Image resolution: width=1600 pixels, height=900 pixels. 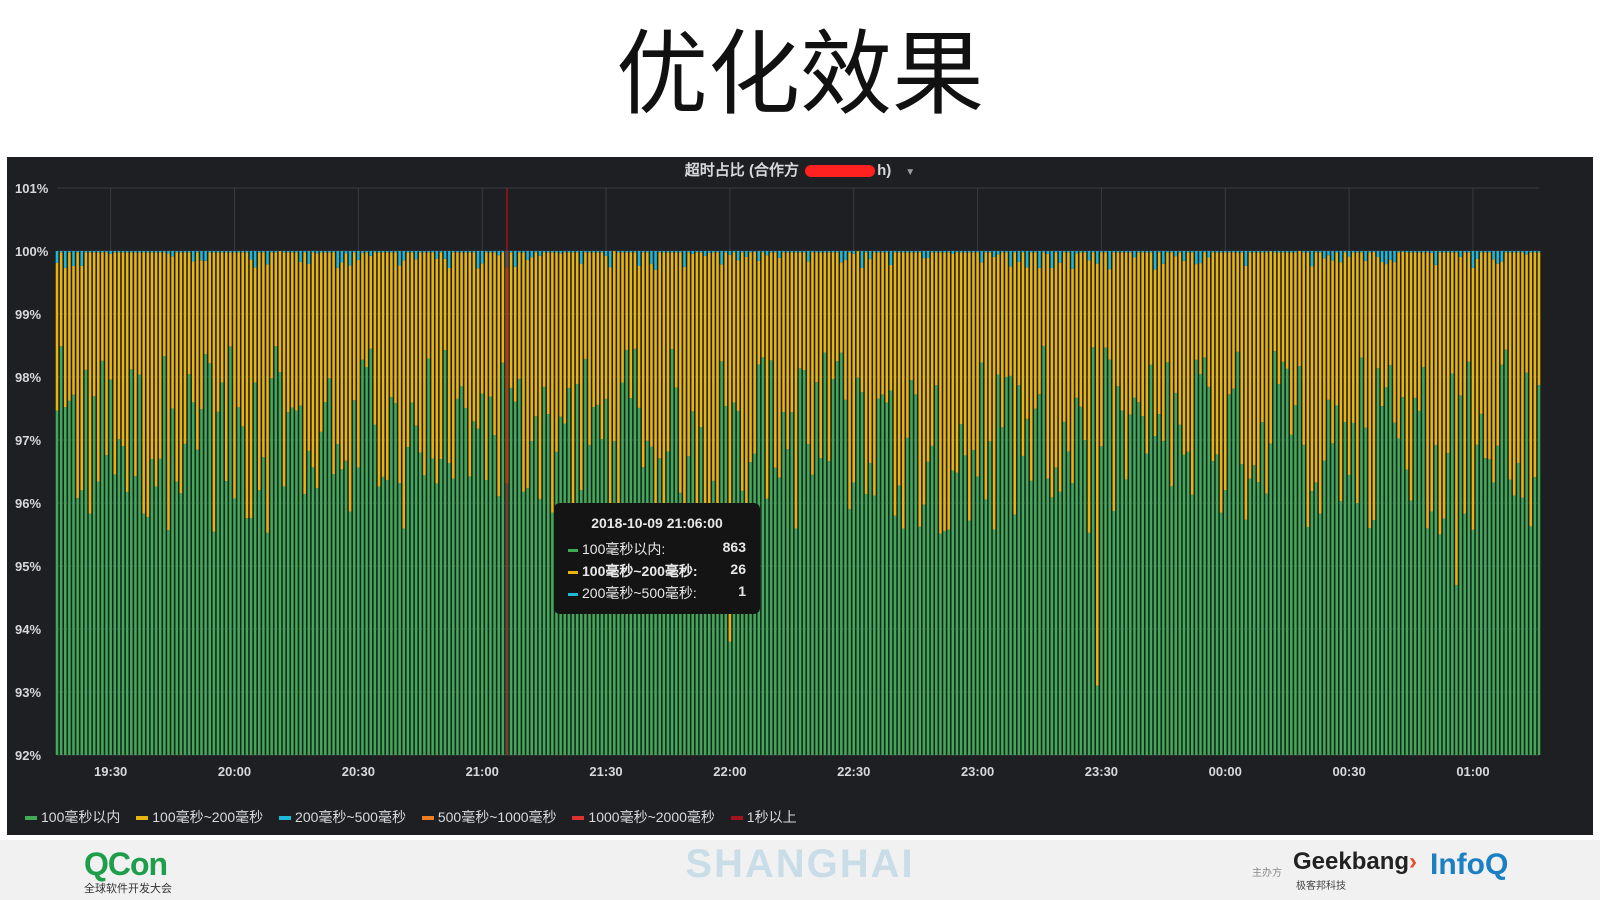 I want to click on legend-item: 100毫秒~200毫秒, so click(x=199, y=817).